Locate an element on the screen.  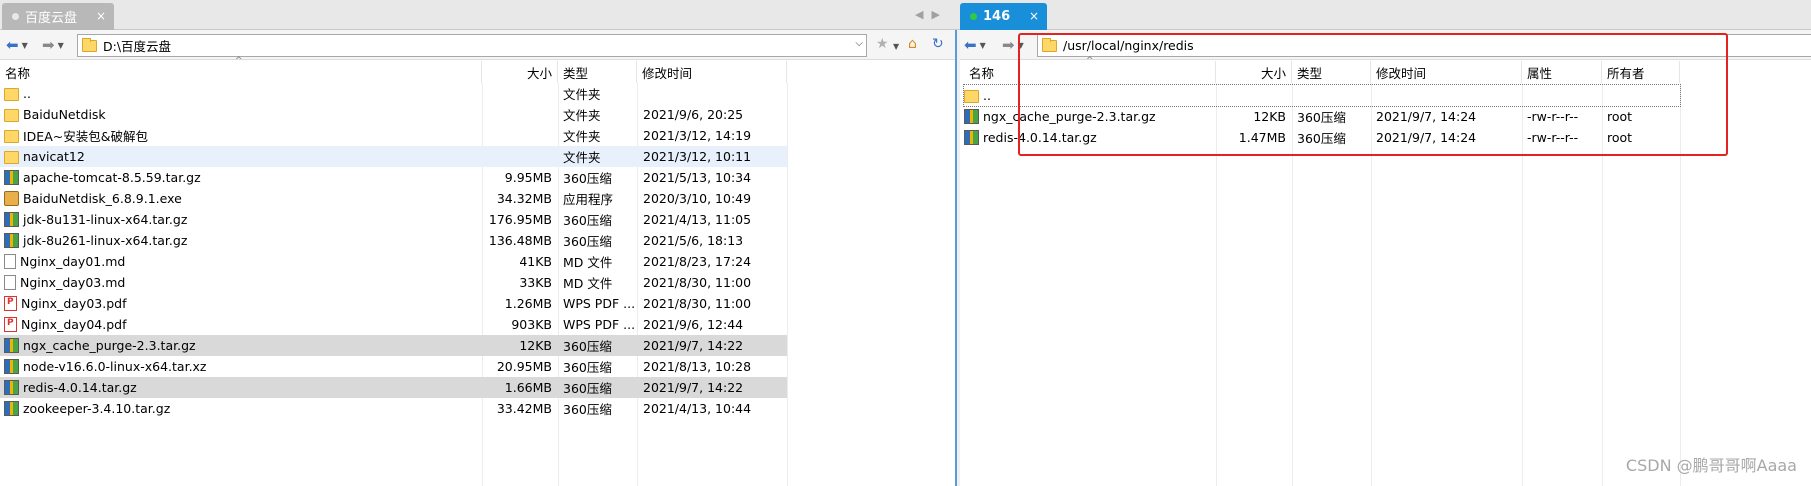
file-row: Nginx_day03.md 33KB MD 文件 2021/8/30, 11:00 is located at coordinates (393, 282).